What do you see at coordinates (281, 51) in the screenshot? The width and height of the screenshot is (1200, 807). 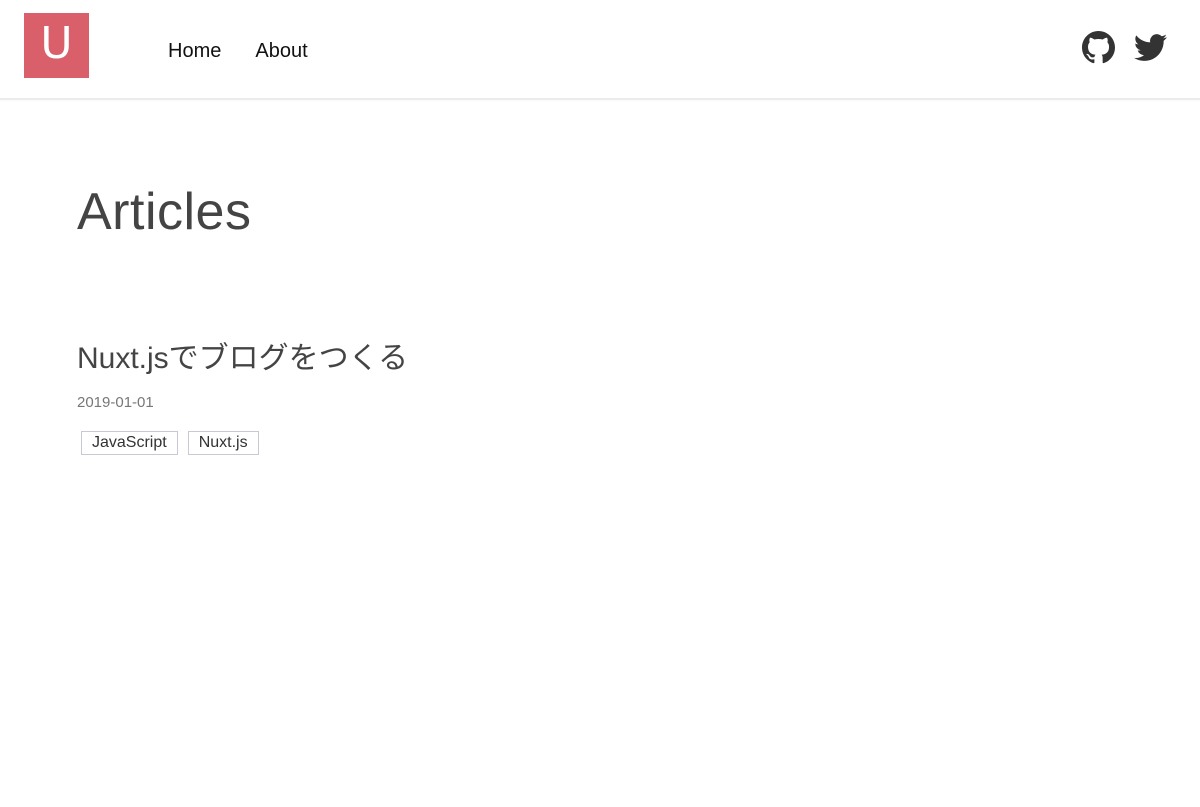 I see `nav-link-about: About` at bounding box center [281, 51].